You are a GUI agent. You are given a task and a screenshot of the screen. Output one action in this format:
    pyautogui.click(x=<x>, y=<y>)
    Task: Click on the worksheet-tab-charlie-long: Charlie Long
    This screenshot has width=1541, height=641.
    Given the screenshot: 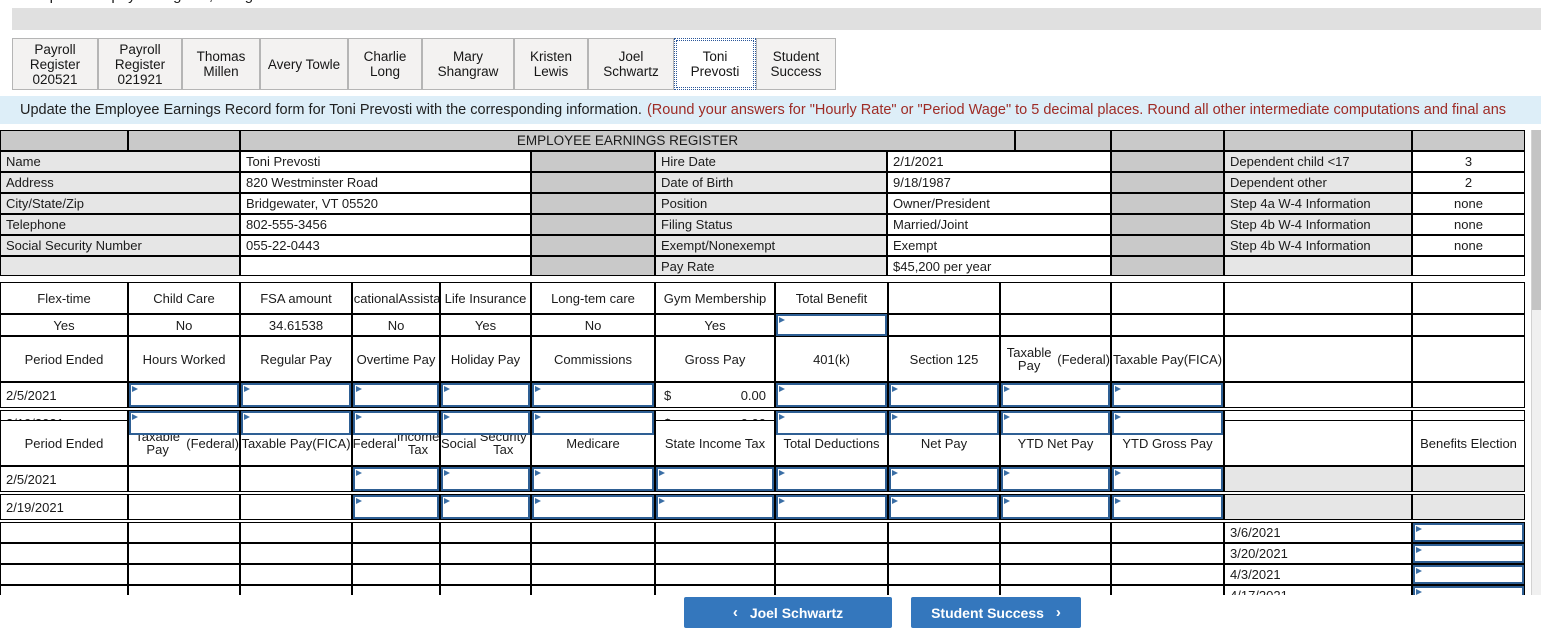 What is the action you would take?
    pyautogui.click(x=385, y=64)
    